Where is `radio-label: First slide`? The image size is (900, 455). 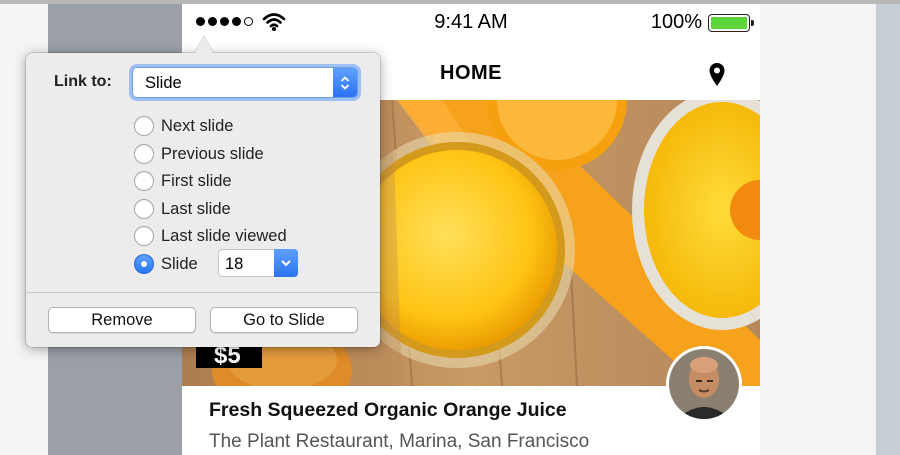
radio-label: First slide is located at coordinates (196, 180).